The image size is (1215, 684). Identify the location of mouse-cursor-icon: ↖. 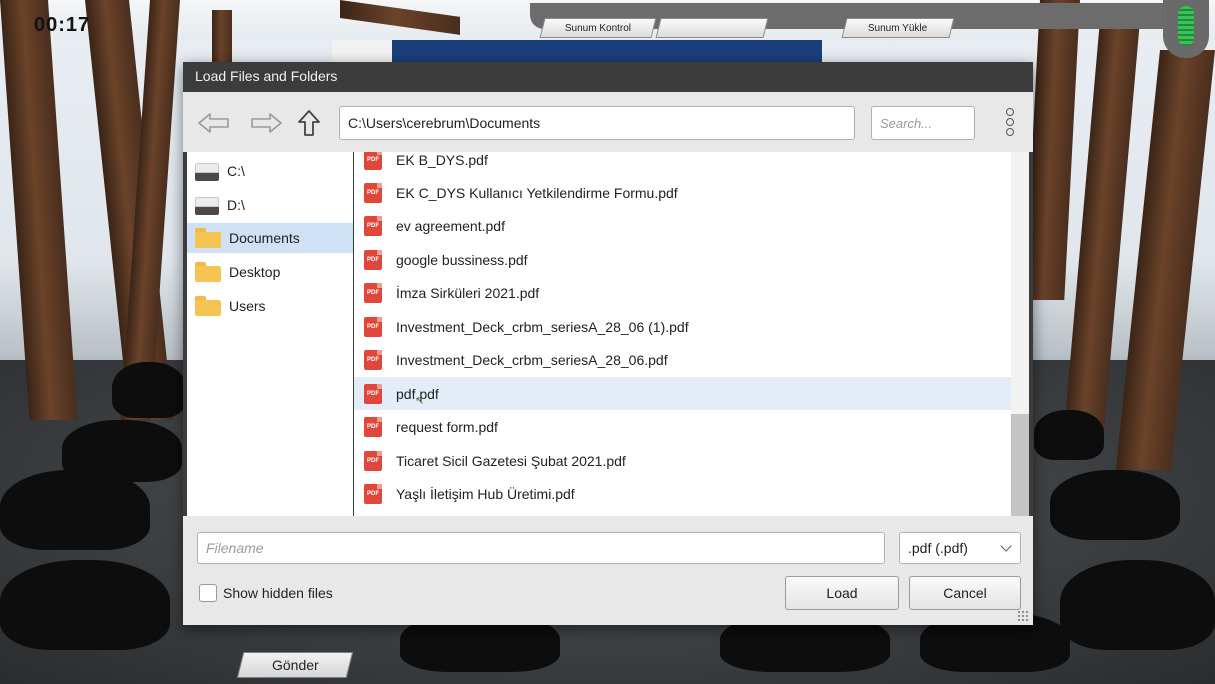
(420, 401).